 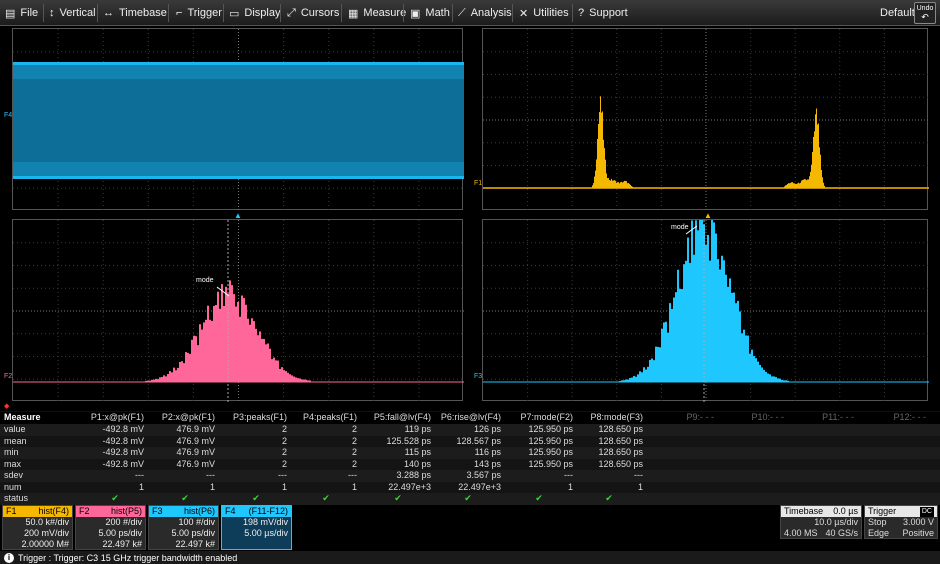 What do you see at coordinates (827, 417) in the screenshot?
I see `measure-p11-header: P11:- - -` at bounding box center [827, 417].